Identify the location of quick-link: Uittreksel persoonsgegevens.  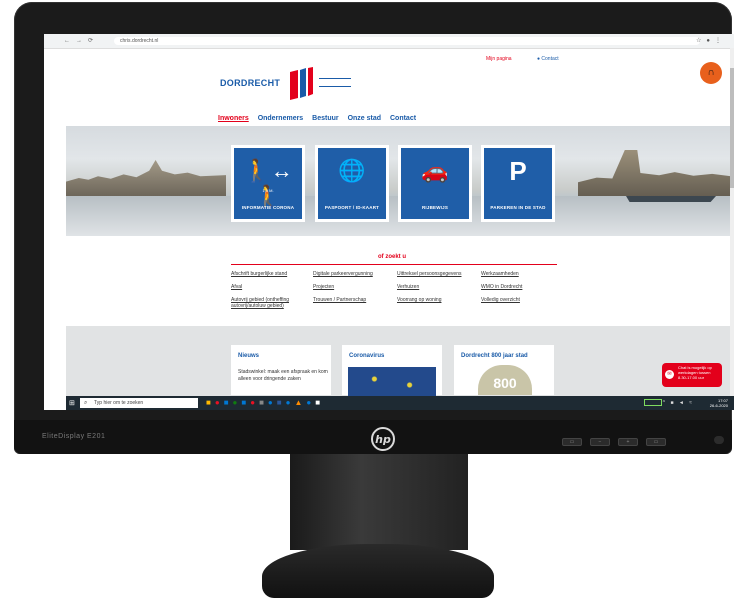
(437, 274).